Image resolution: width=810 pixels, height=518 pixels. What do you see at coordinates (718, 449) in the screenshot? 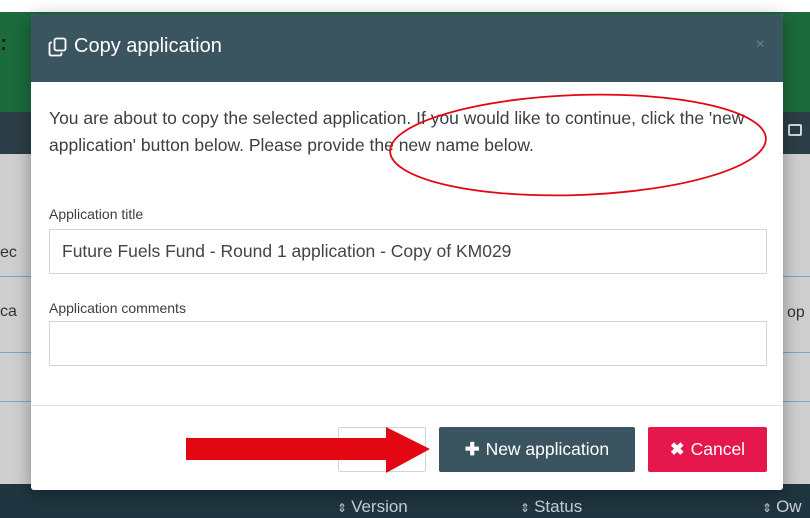
I see `cancel-button-label: Cancel` at bounding box center [718, 449].